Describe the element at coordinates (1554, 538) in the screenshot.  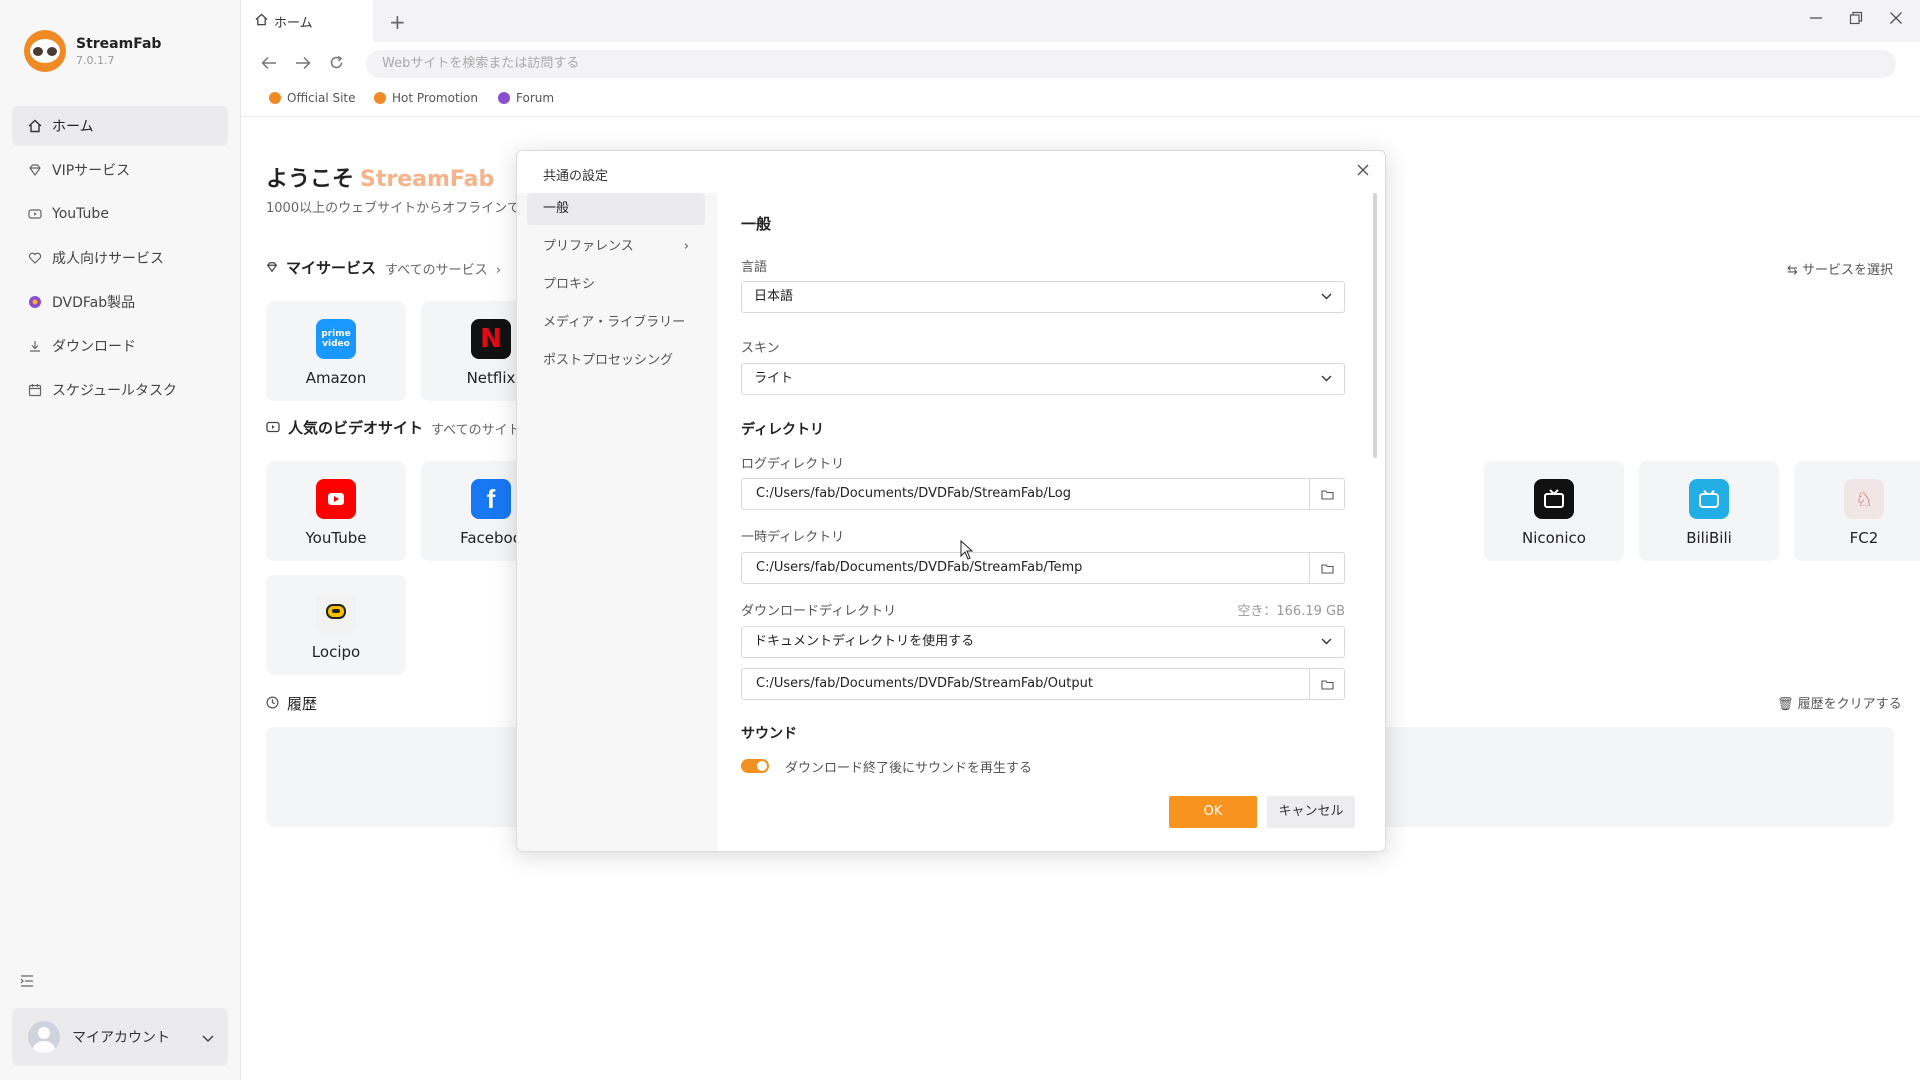
I see `card-label: Niconico` at that location.